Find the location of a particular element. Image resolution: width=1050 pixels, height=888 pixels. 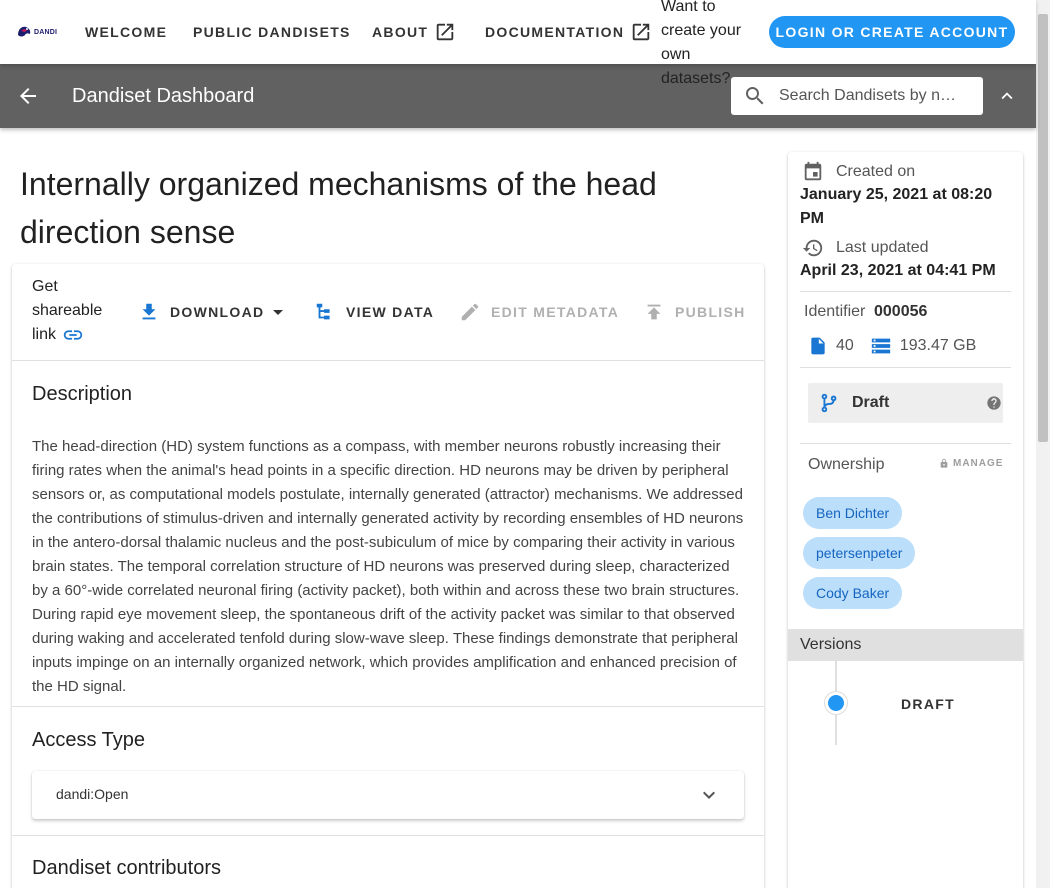

owner-chip: Cody Baker is located at coordinates (853, 593).